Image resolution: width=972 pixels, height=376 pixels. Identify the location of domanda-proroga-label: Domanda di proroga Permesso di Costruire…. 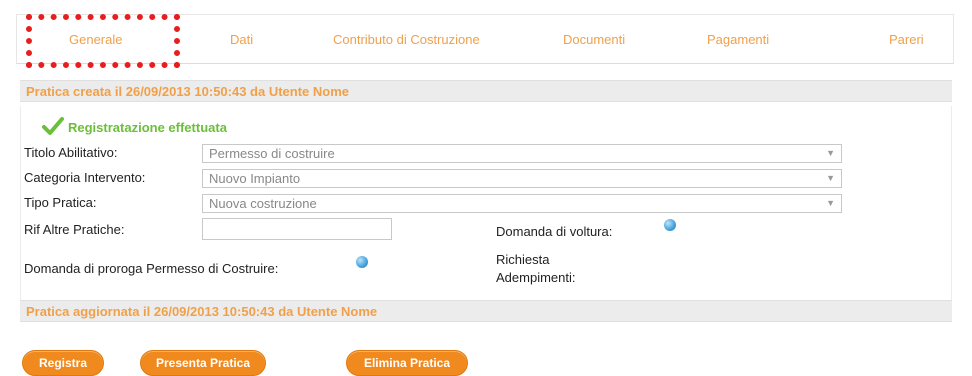
(151, 268).